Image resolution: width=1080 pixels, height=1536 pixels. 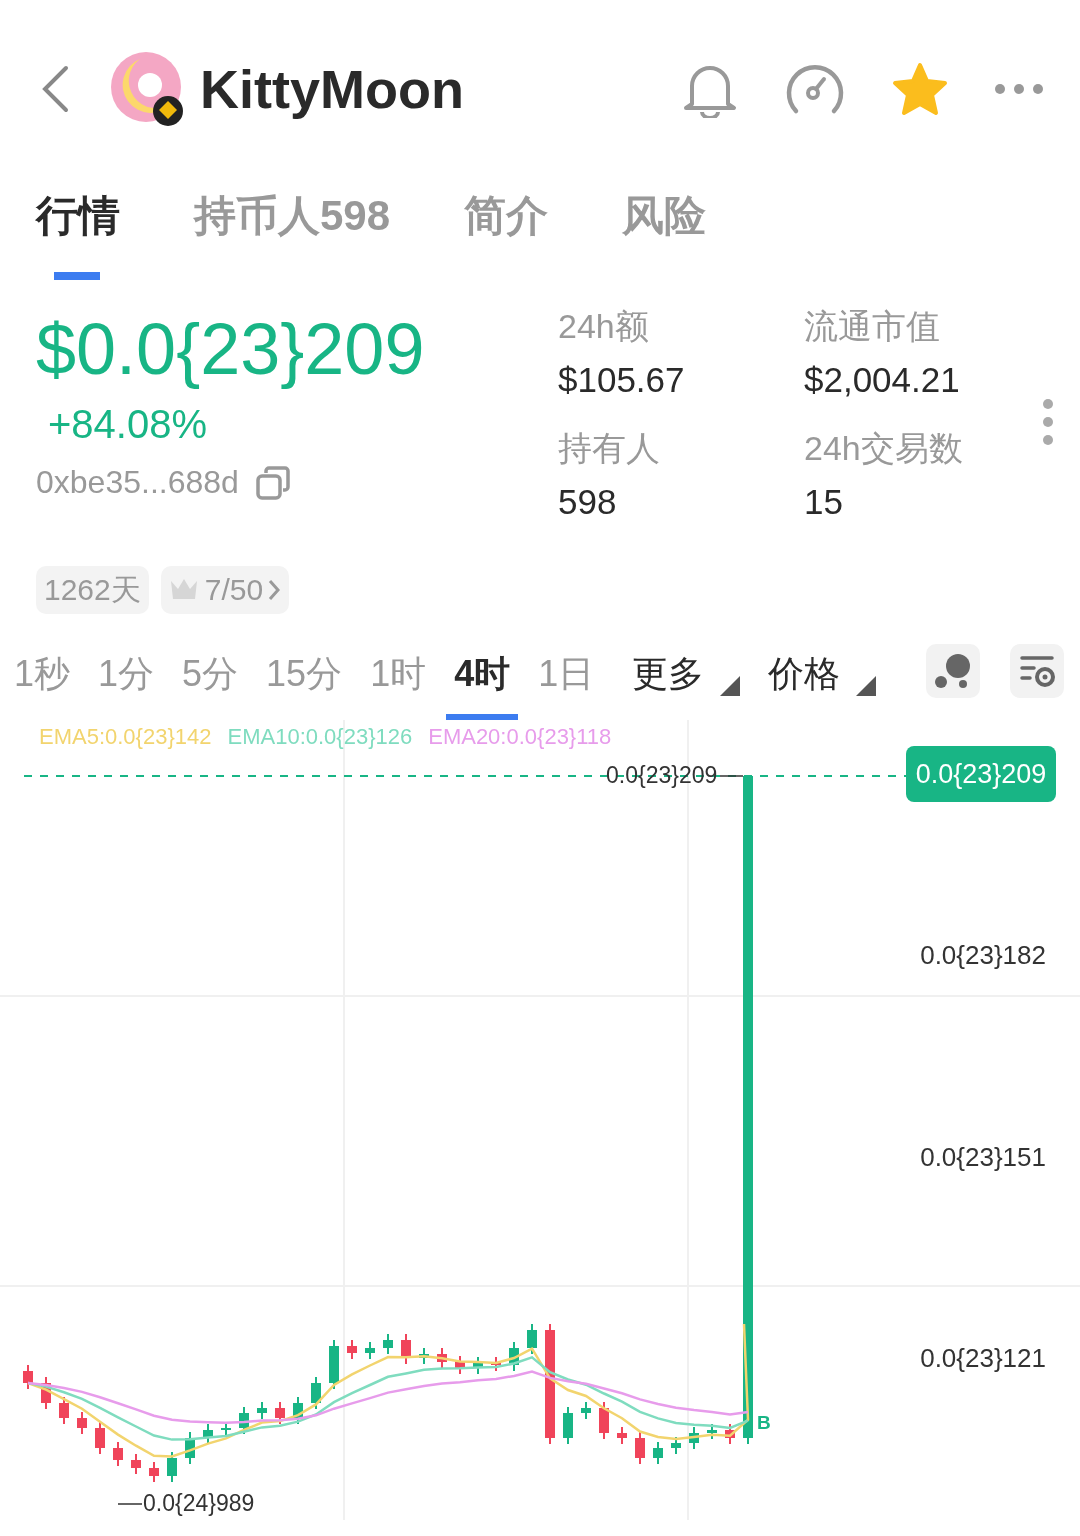 I want to click on ema-label: EMA10:0.0{23}126, so click(x=320, y=737).